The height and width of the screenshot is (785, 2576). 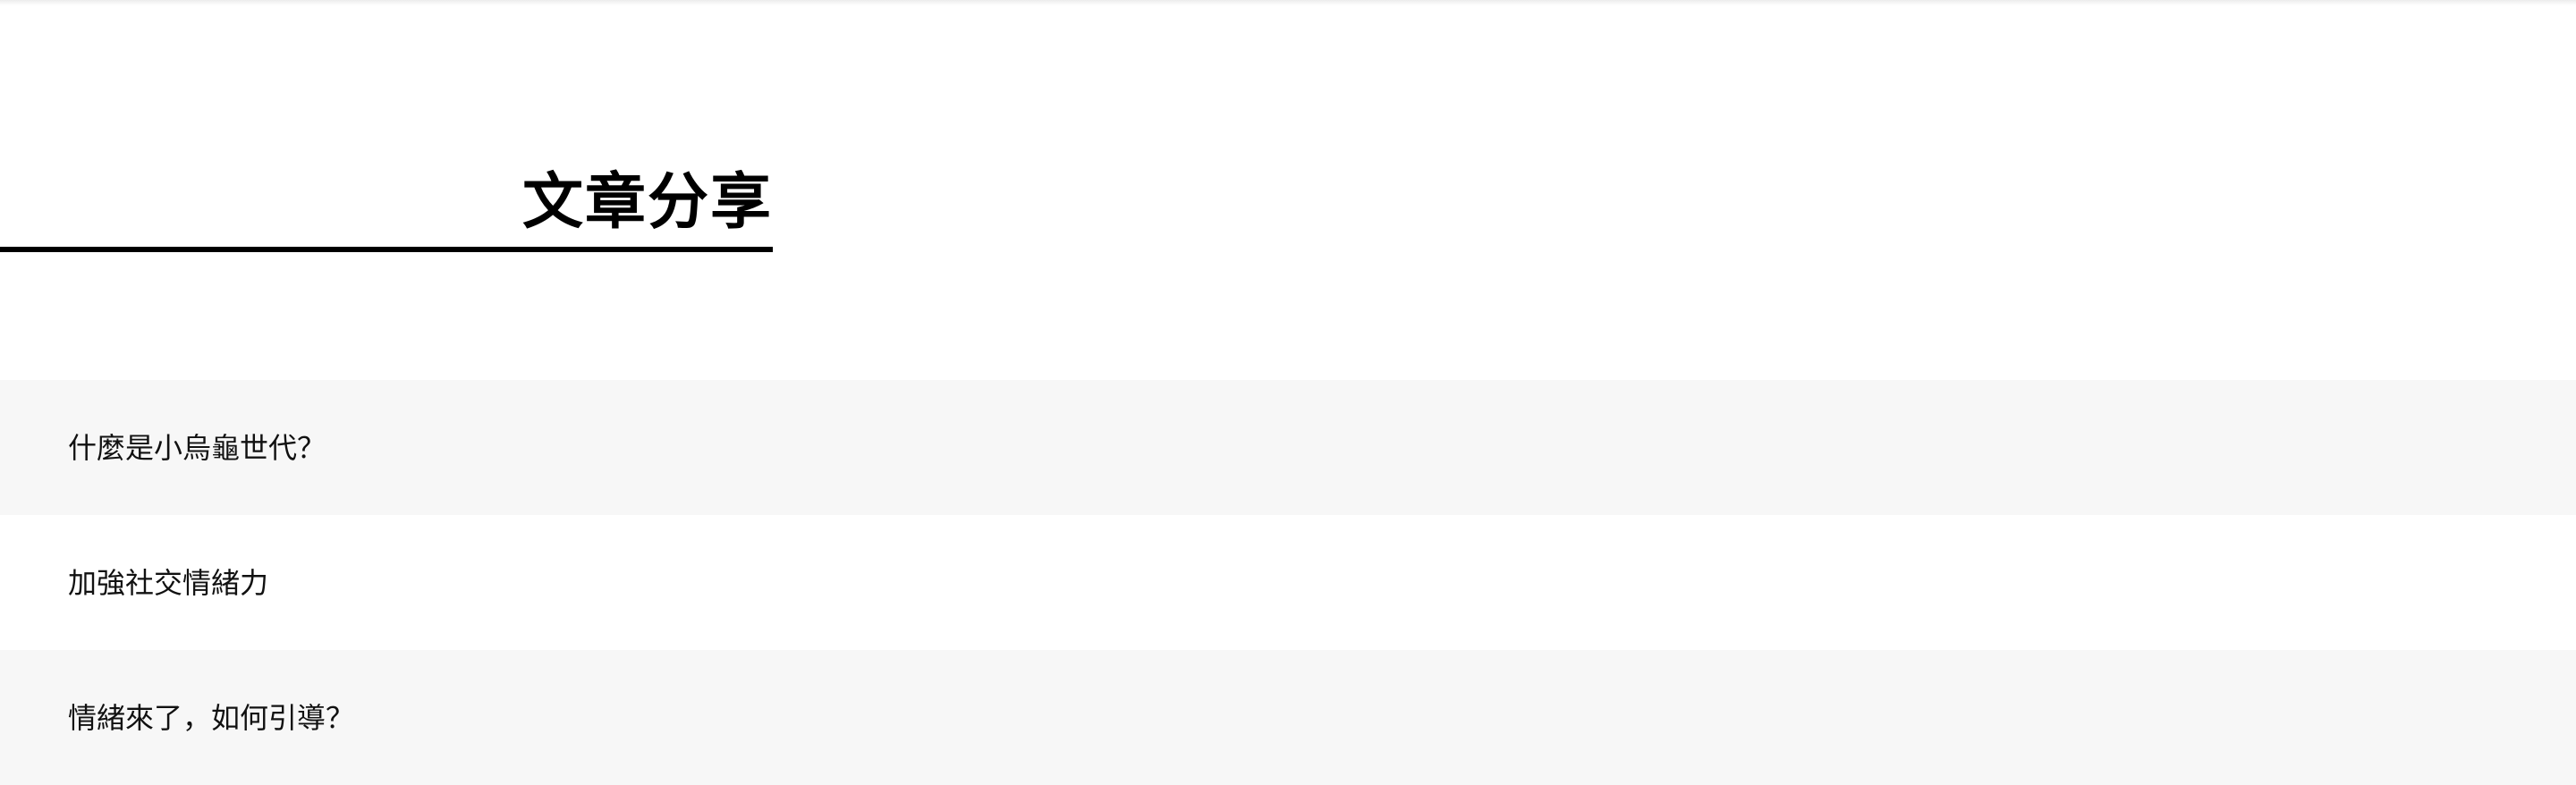 I want to click on article-link: 情緒來了，如何引導？, so click(x=211, y=718).